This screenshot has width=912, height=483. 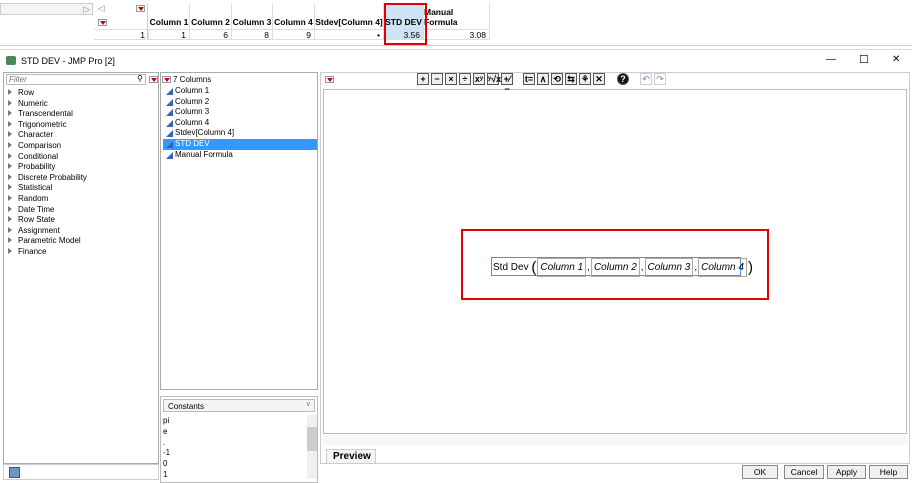 I want to click on function-category-label: Row State, so click(x=36, y=220).